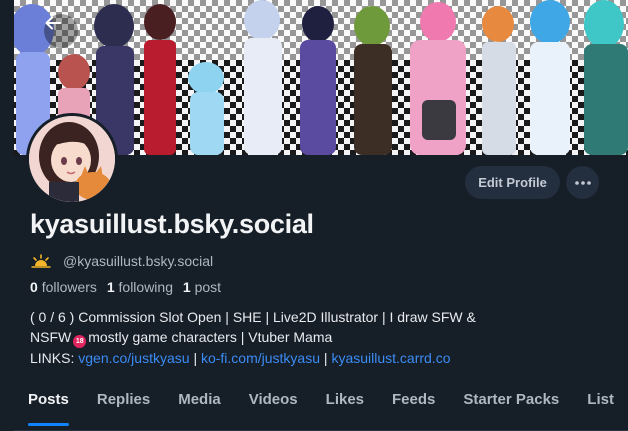 The image size is (628, 431). Describe the element at coordinates (273, 407) in the screenshot. I see `tab-videos: Videos` at that location.